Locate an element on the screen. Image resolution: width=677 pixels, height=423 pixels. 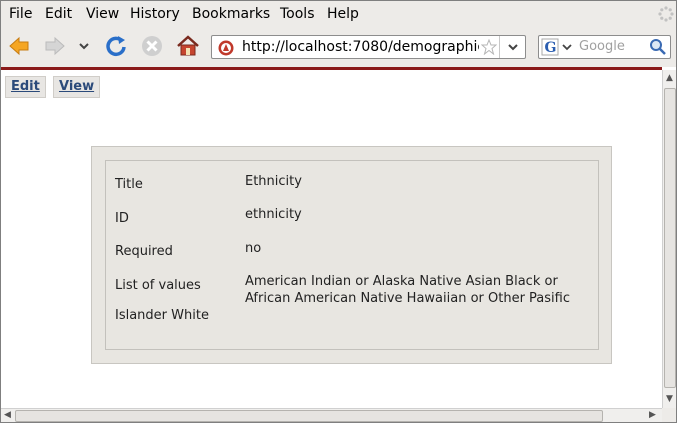
bookmark-star-icon is located at coordinates (489, 47).